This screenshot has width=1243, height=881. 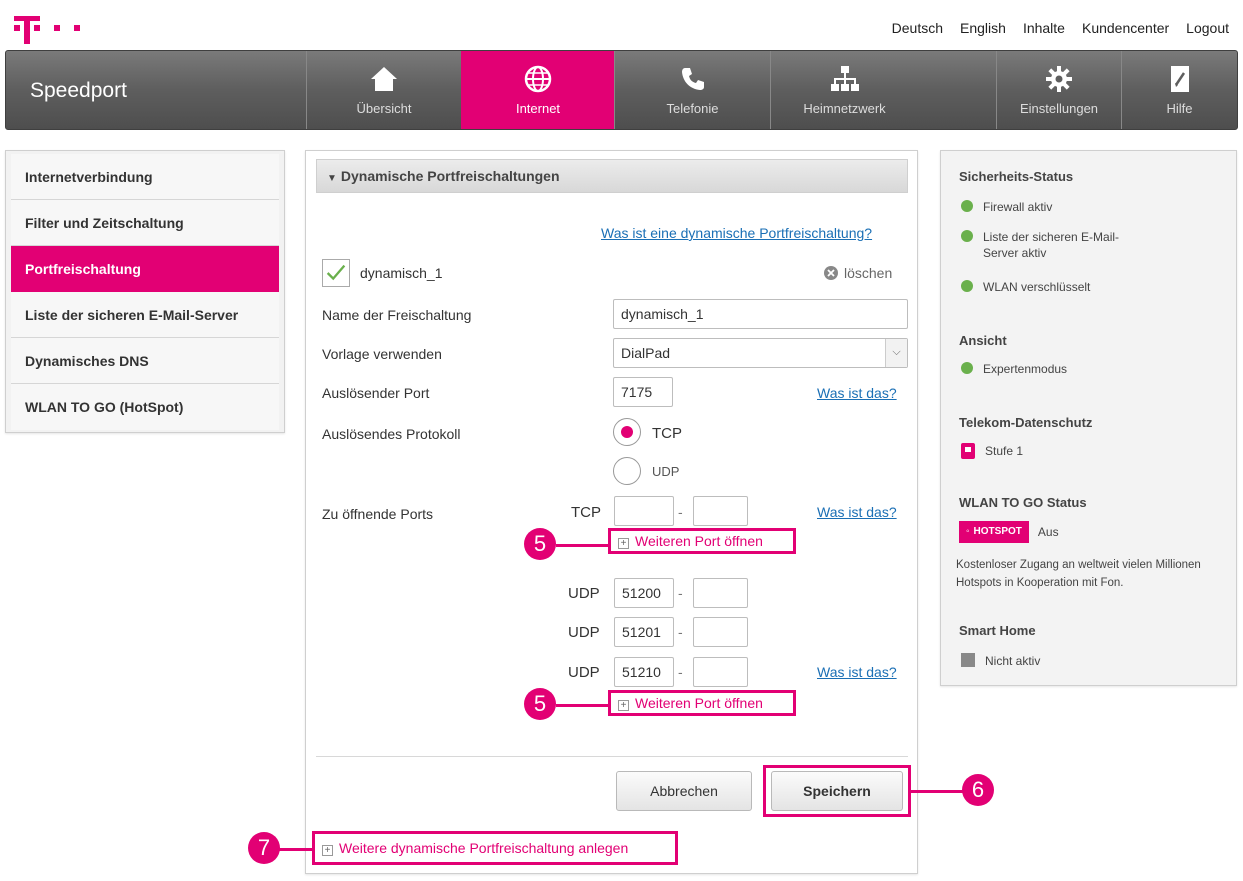 I want to click on tcp-ports-help-link: Was ist das?, so click(x=857, y=512).